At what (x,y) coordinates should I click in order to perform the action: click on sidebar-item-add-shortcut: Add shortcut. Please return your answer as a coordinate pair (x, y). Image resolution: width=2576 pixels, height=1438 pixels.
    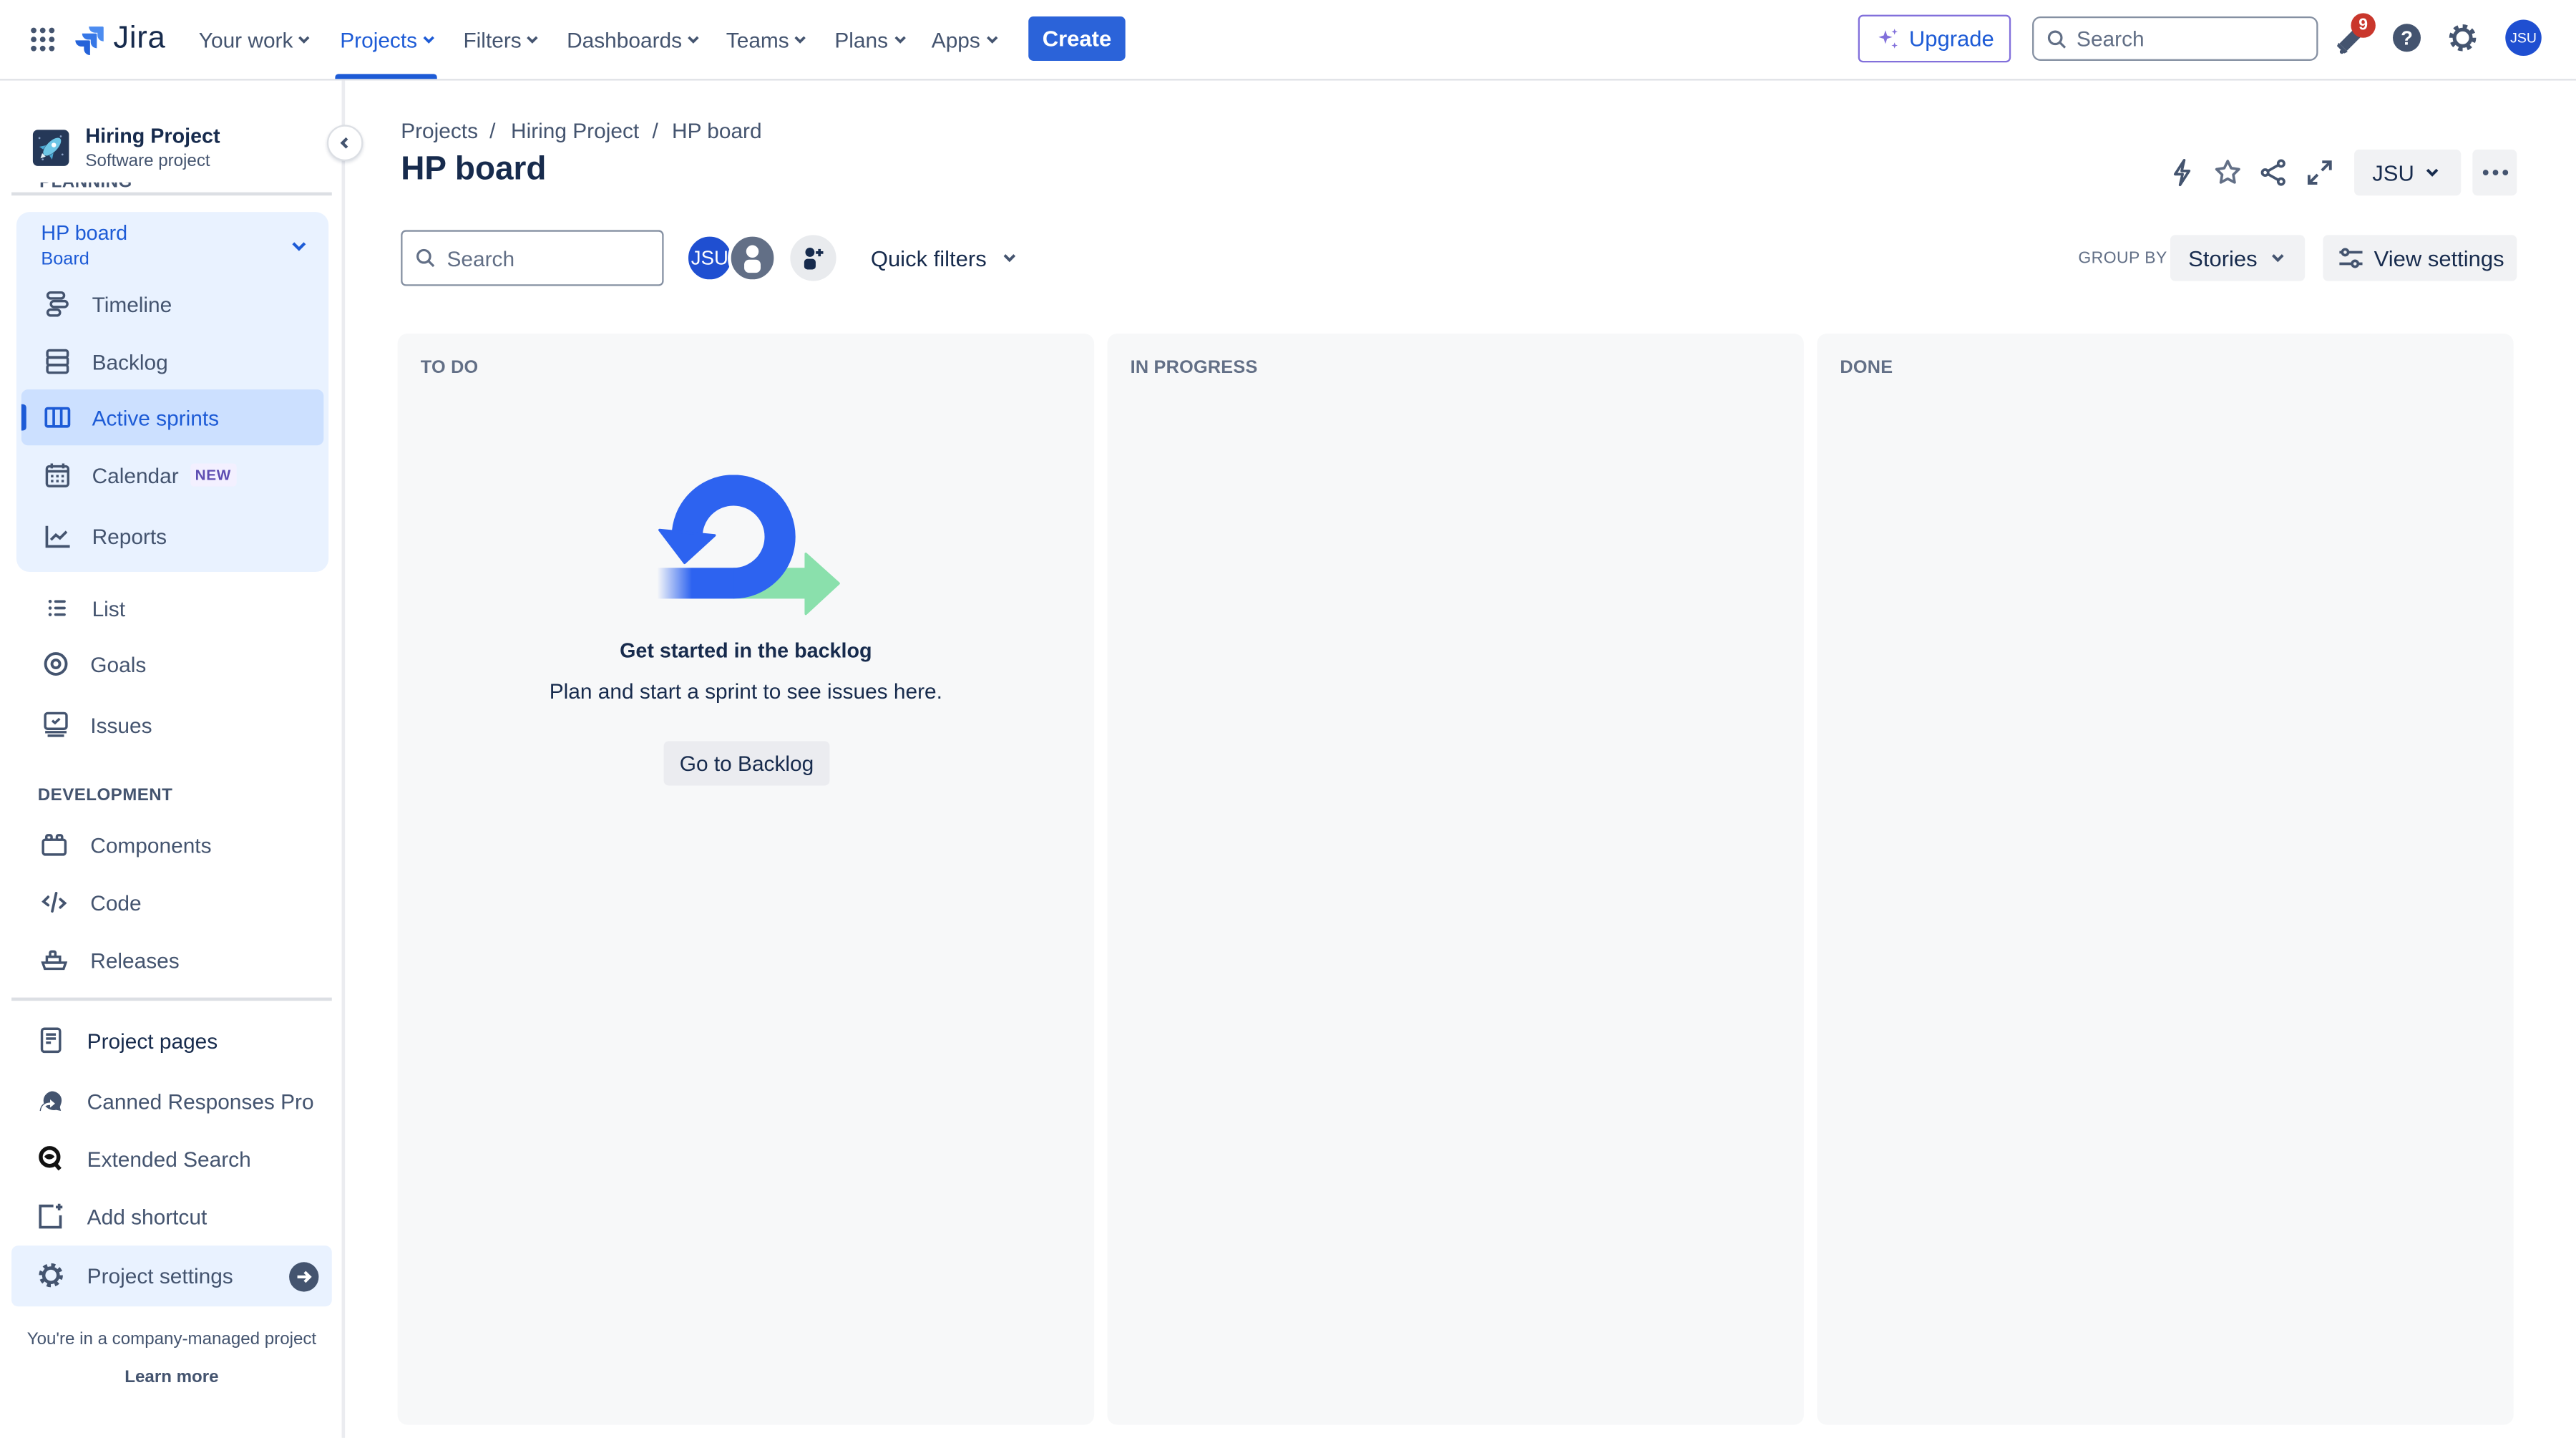
    Looking at the image, I should click on (171, 1216).